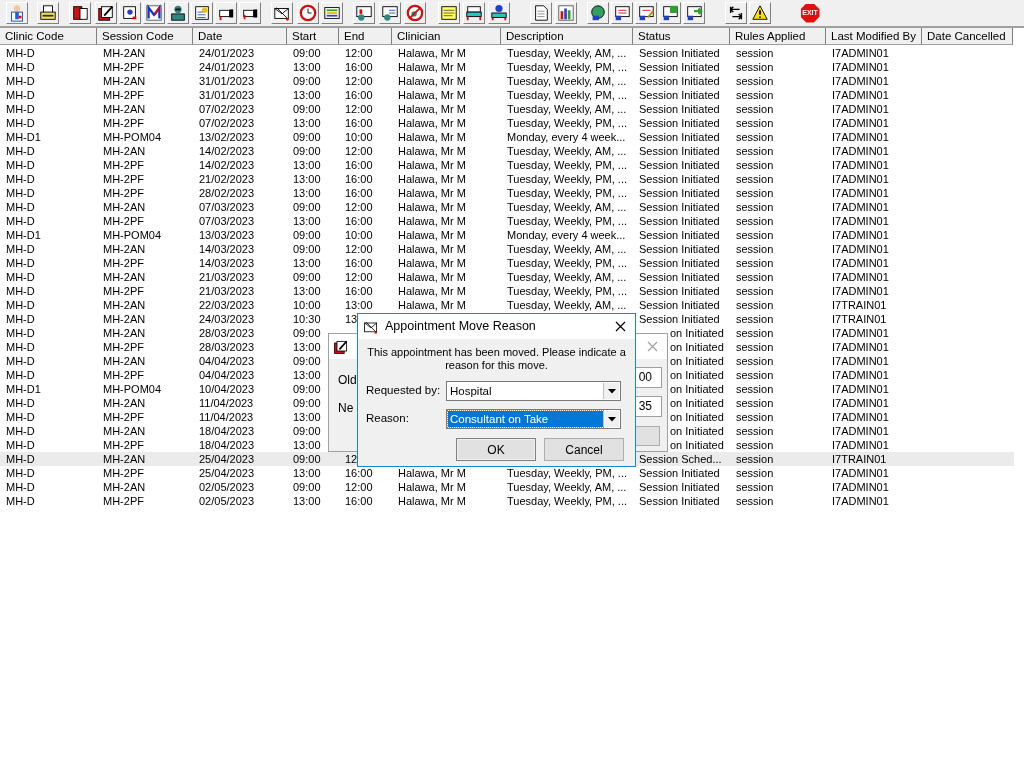 This screenshot has width=1024, height=768. What do you see at coordinates (365, 36) in the screenshot?
I see `column-header: End` at bounding box center [365, 36].